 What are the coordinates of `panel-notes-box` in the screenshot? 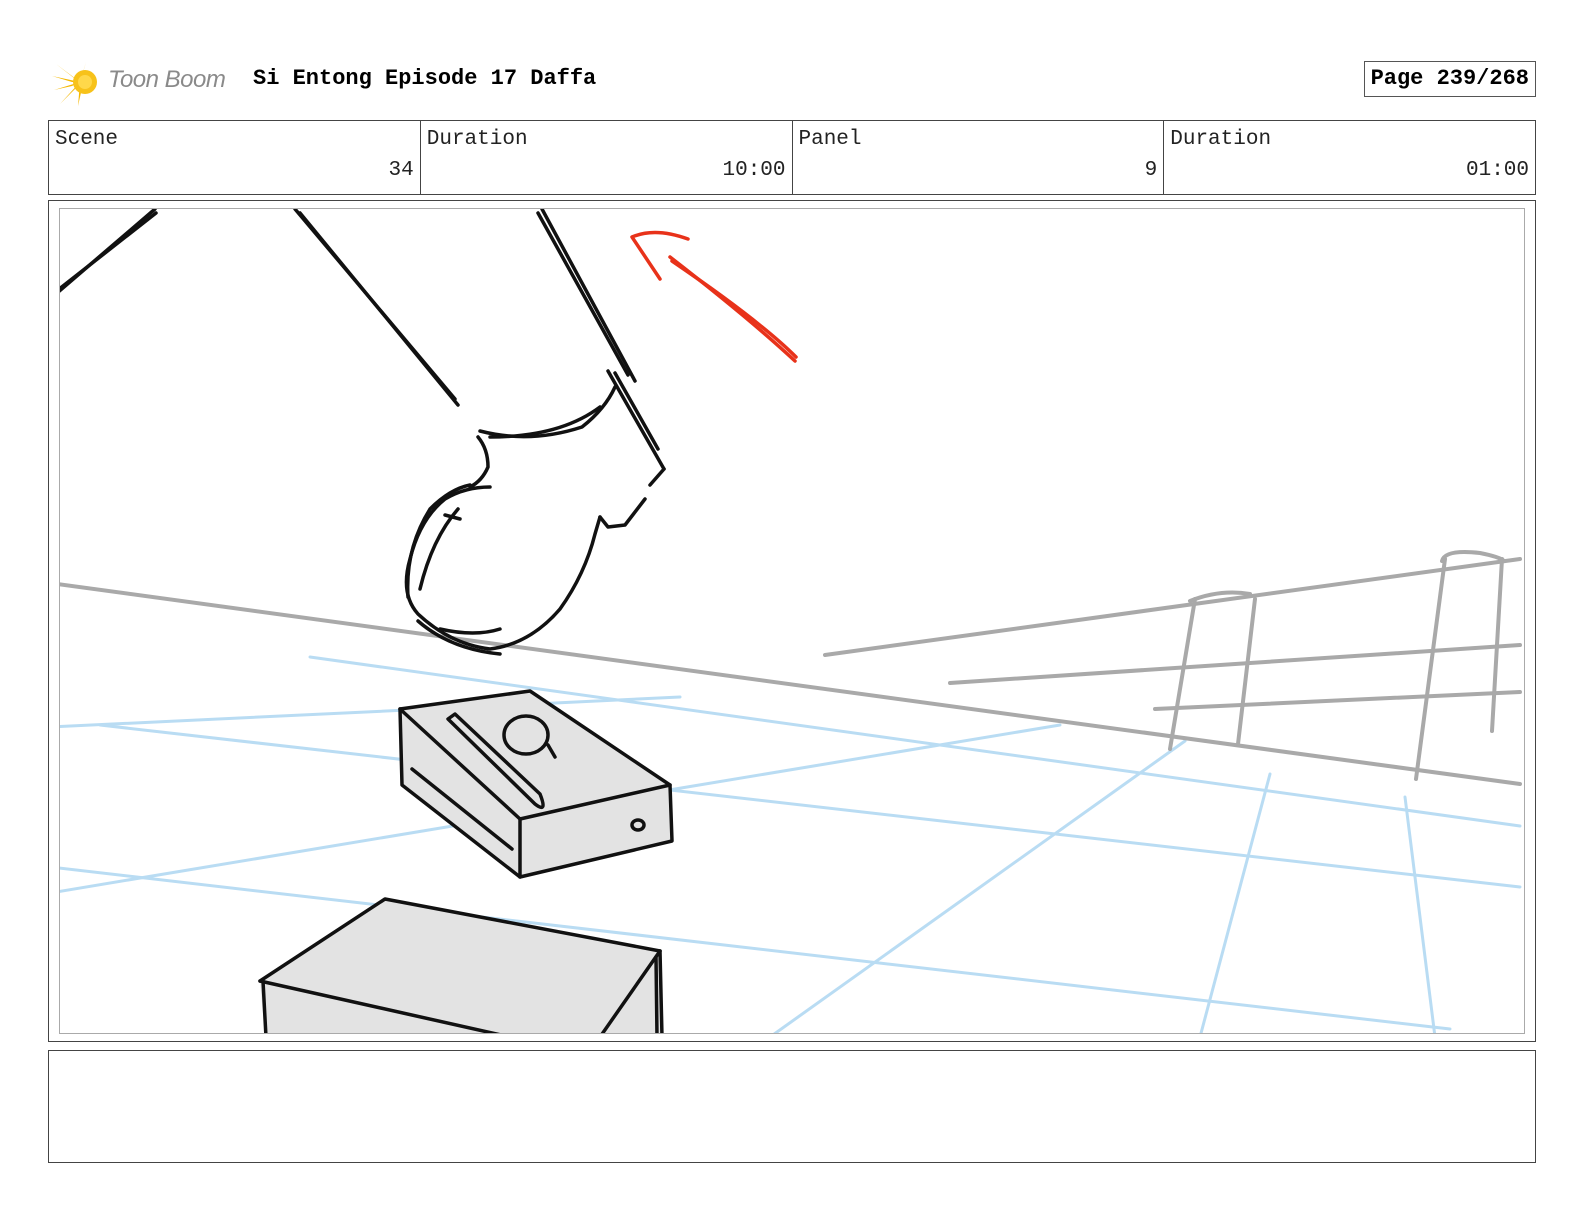 It's located at (792, 1106).